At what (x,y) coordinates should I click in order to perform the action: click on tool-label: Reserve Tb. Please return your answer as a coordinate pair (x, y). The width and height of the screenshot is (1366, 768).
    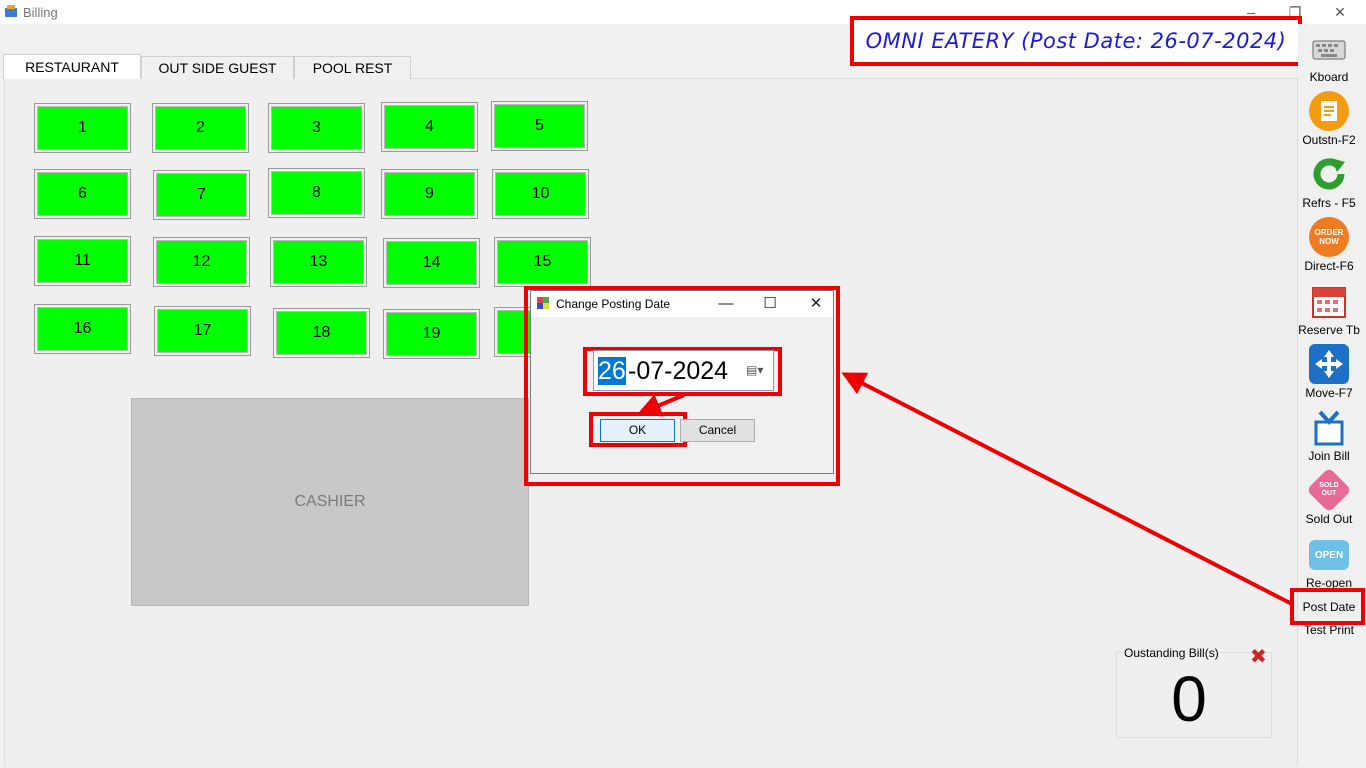
    Looking at the image, I should click on (1329, 330).